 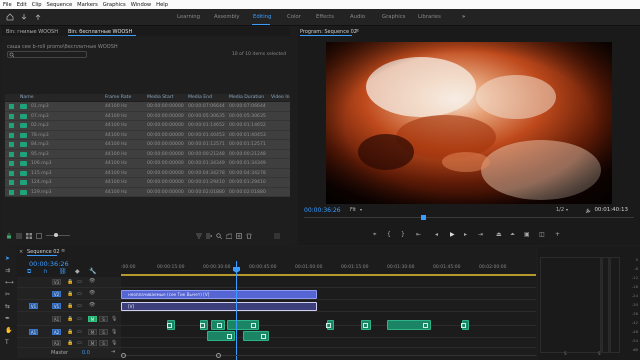 What do you see at coordinates (262, 17) in the screenshot?
I see `workspace-editing: Editing` at bounding box center [262, 17].